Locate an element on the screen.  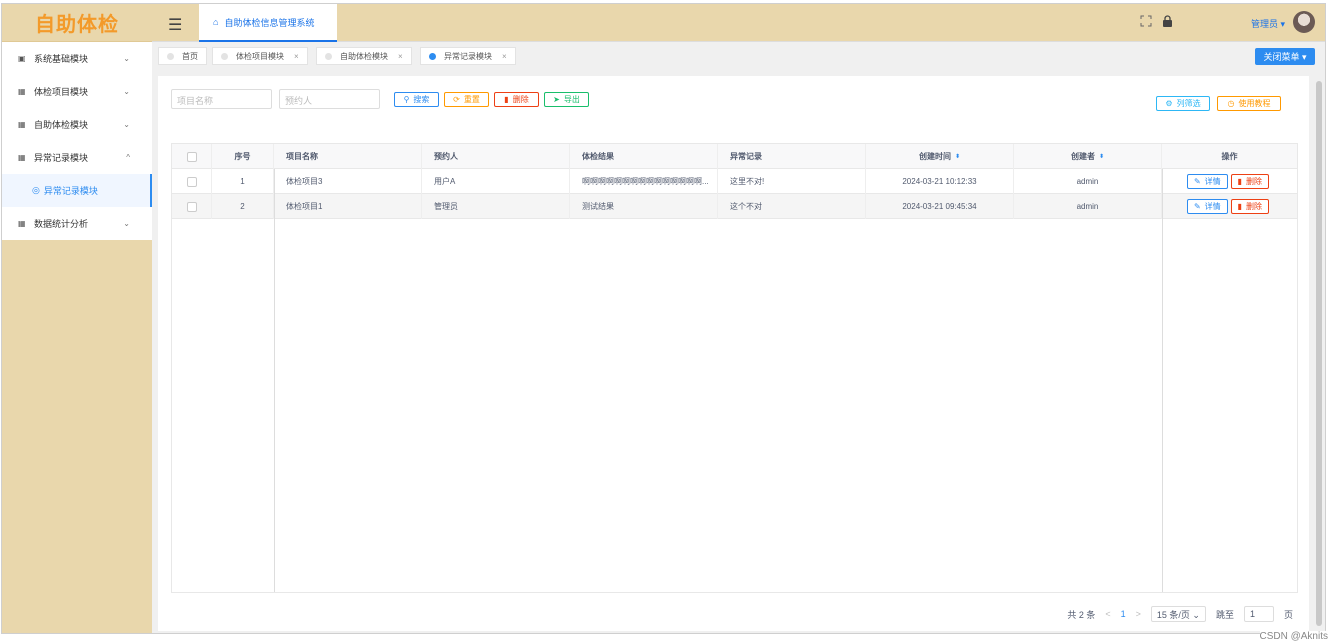
sidebar-item-abnormal: ▦ 异常记录模块 ^ is located at coordinates (77, 157).